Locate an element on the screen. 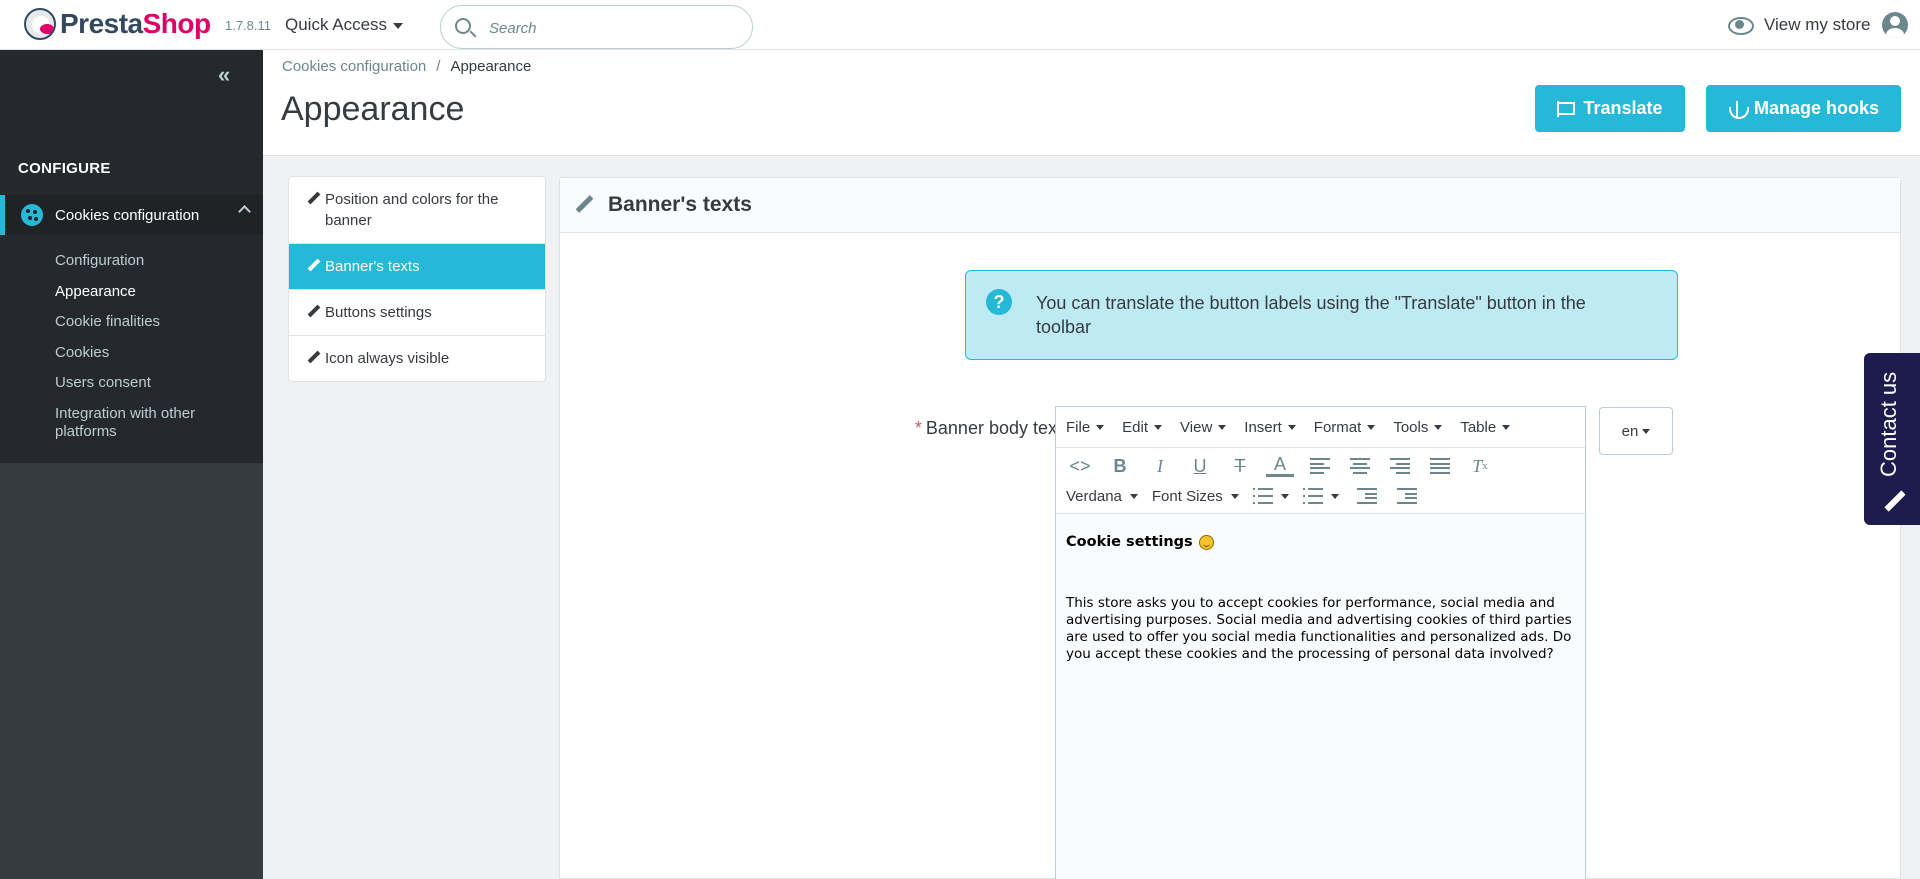 This screenshot has width=1920, height=879. panel-title: Banner's texts is located at coordinates (680, 204).